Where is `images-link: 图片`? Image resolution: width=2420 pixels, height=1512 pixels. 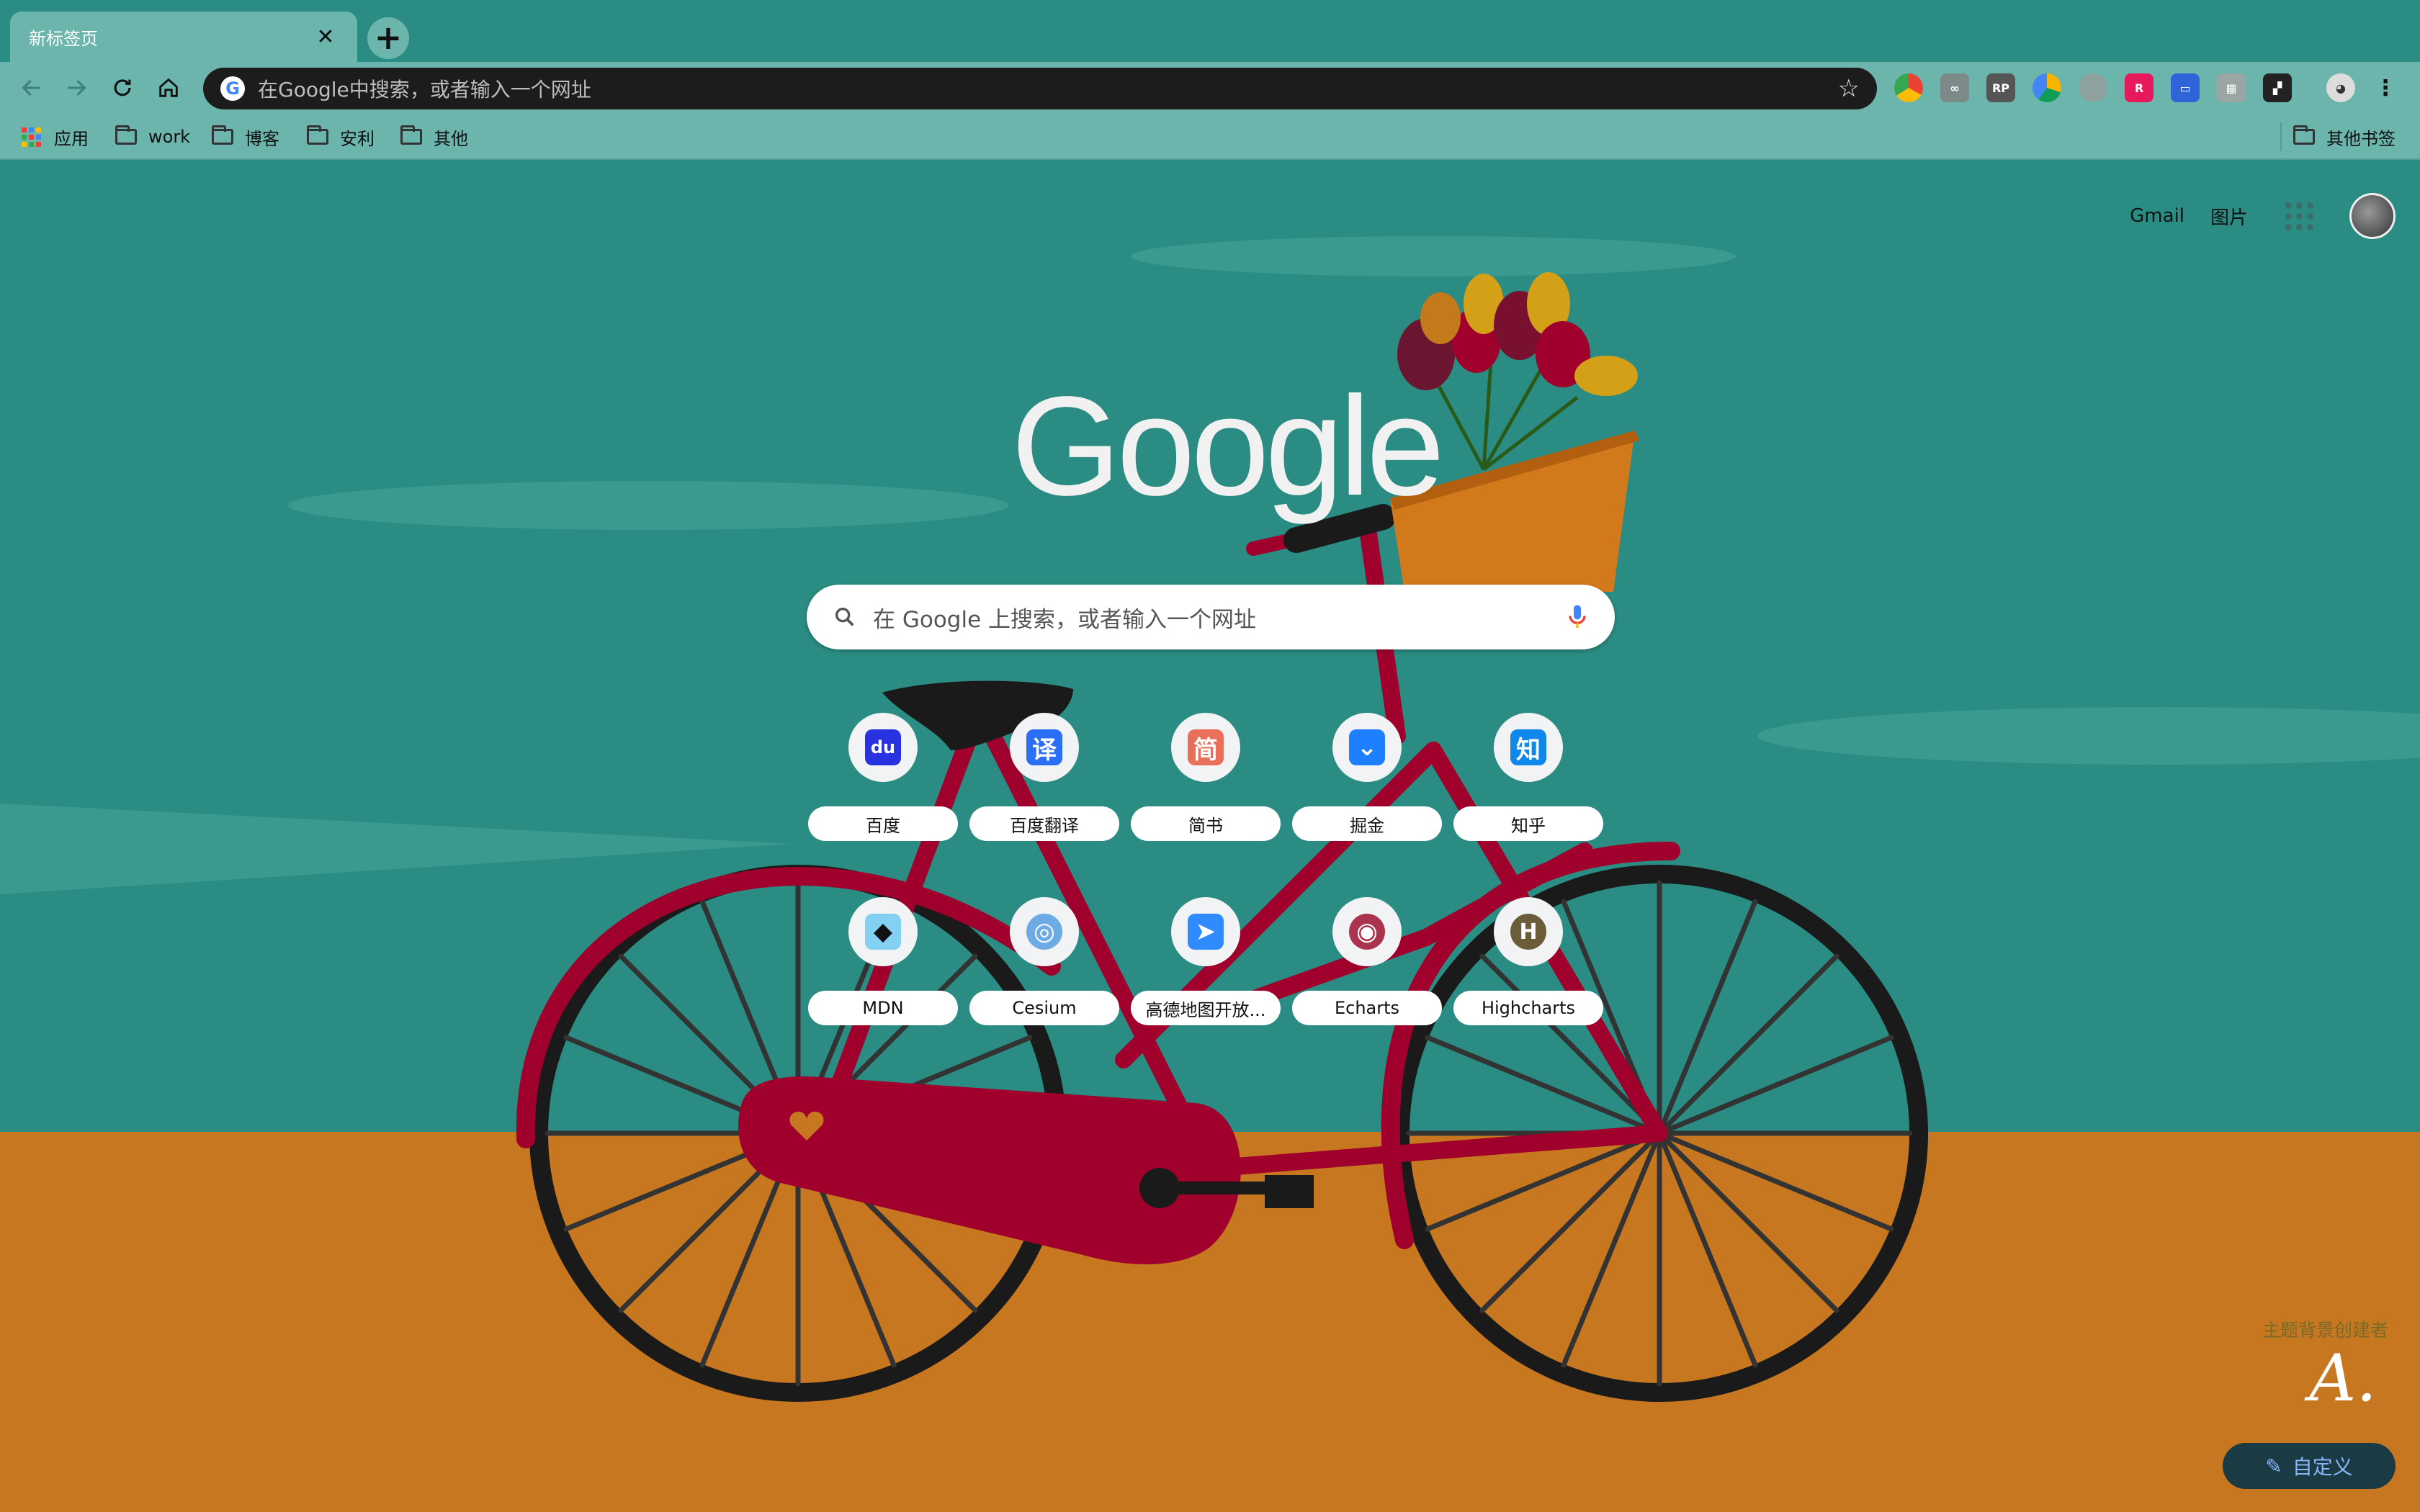
images-link: 图片 is located at coordinates (2229, 216).